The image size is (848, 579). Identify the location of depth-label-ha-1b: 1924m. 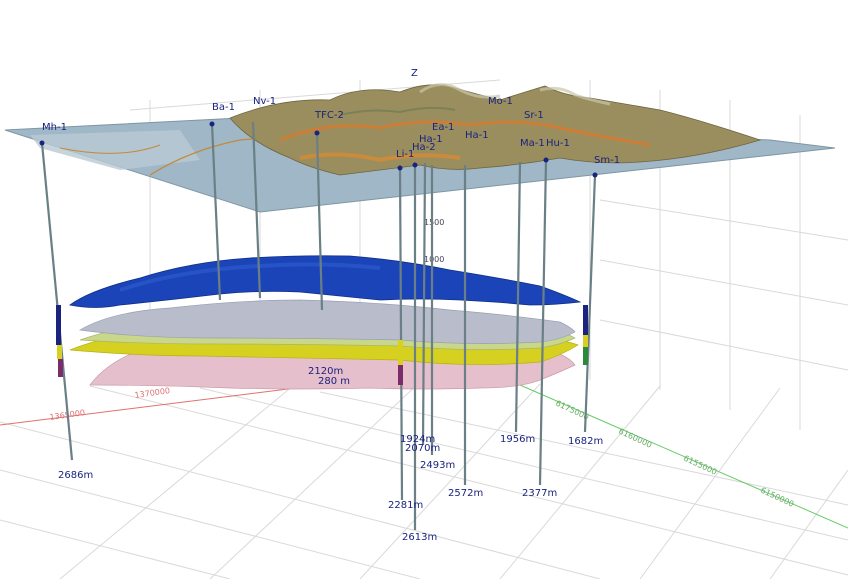
(417, 439).